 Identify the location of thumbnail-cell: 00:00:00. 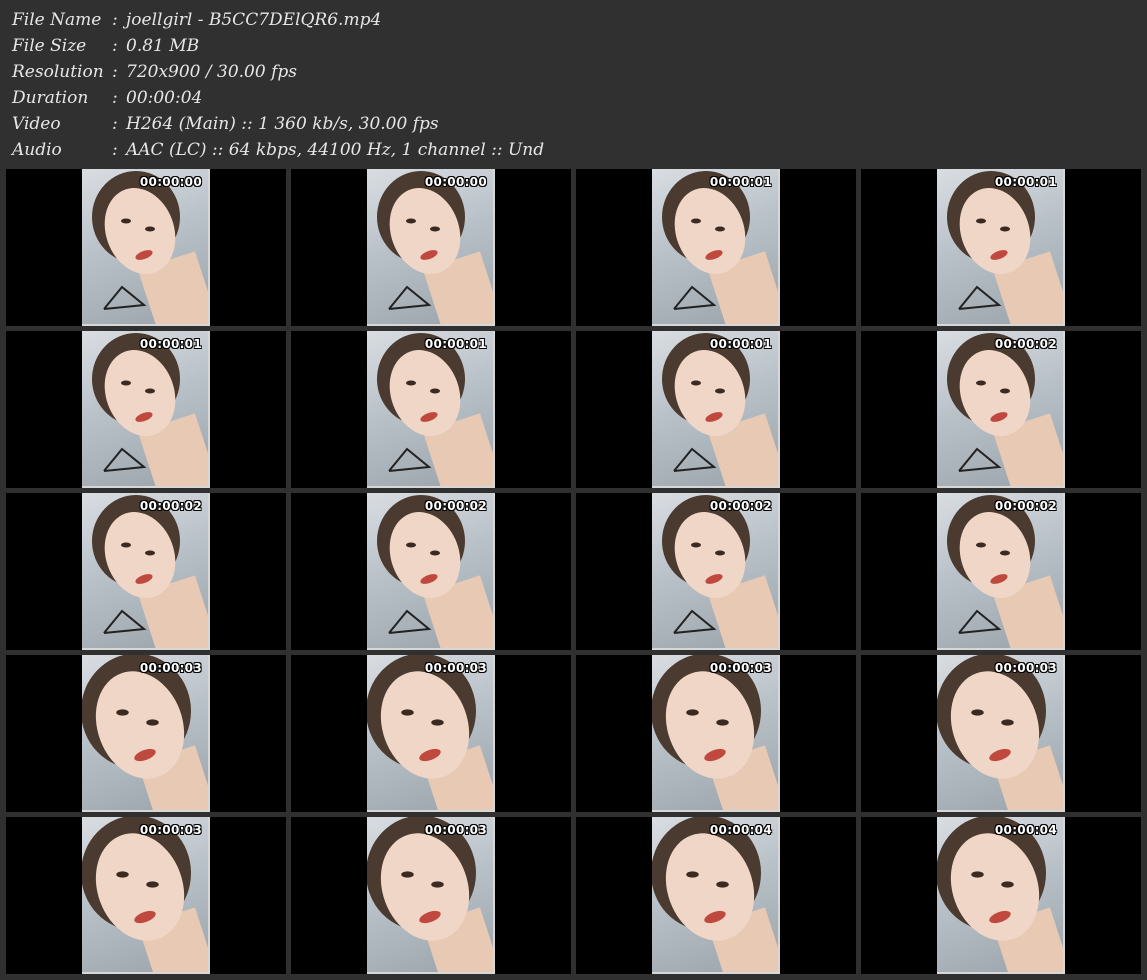
(431, 247).